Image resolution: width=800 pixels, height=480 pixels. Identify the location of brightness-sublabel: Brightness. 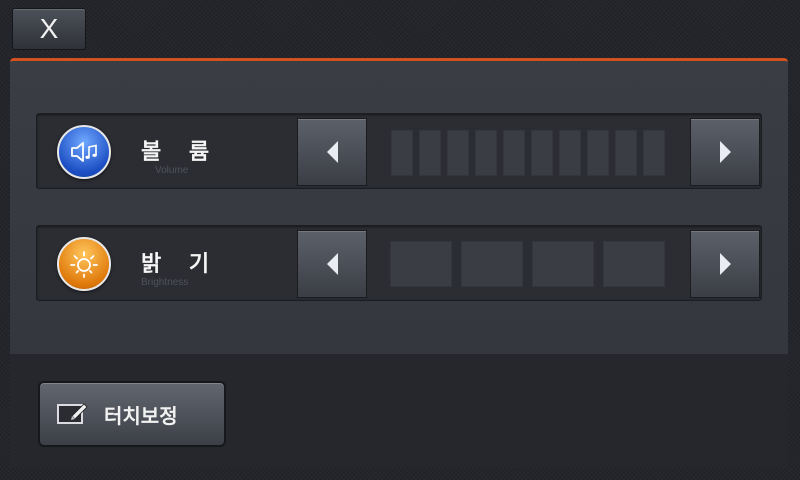
(165, 282).